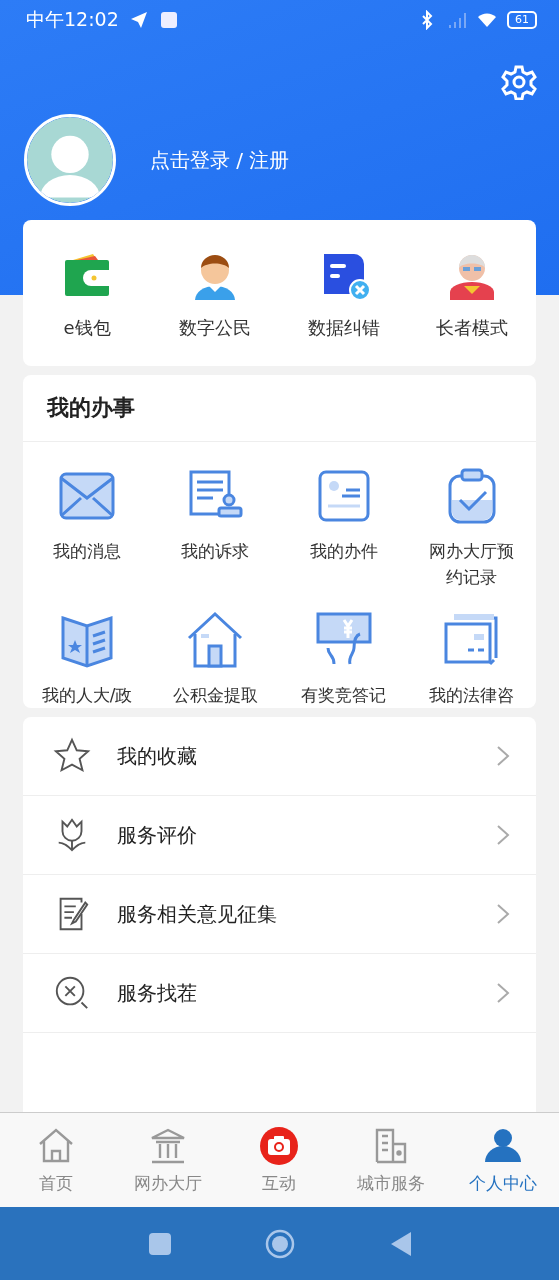  Describe the element at coordinates (471, 695) in the screenshot. I see `affair-label: 我的法律咨` at that location.